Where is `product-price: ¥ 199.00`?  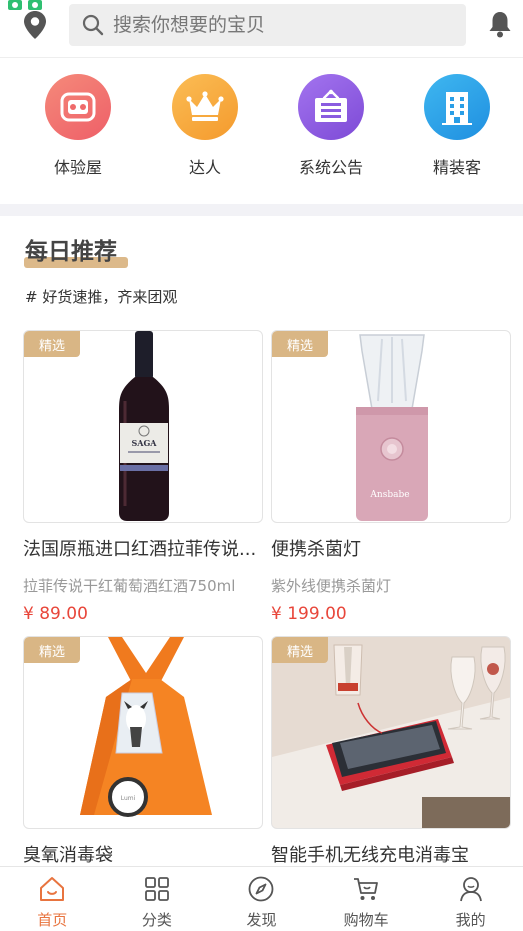 product-price: ¥ 199.00 is located at coordinates (309, 614).